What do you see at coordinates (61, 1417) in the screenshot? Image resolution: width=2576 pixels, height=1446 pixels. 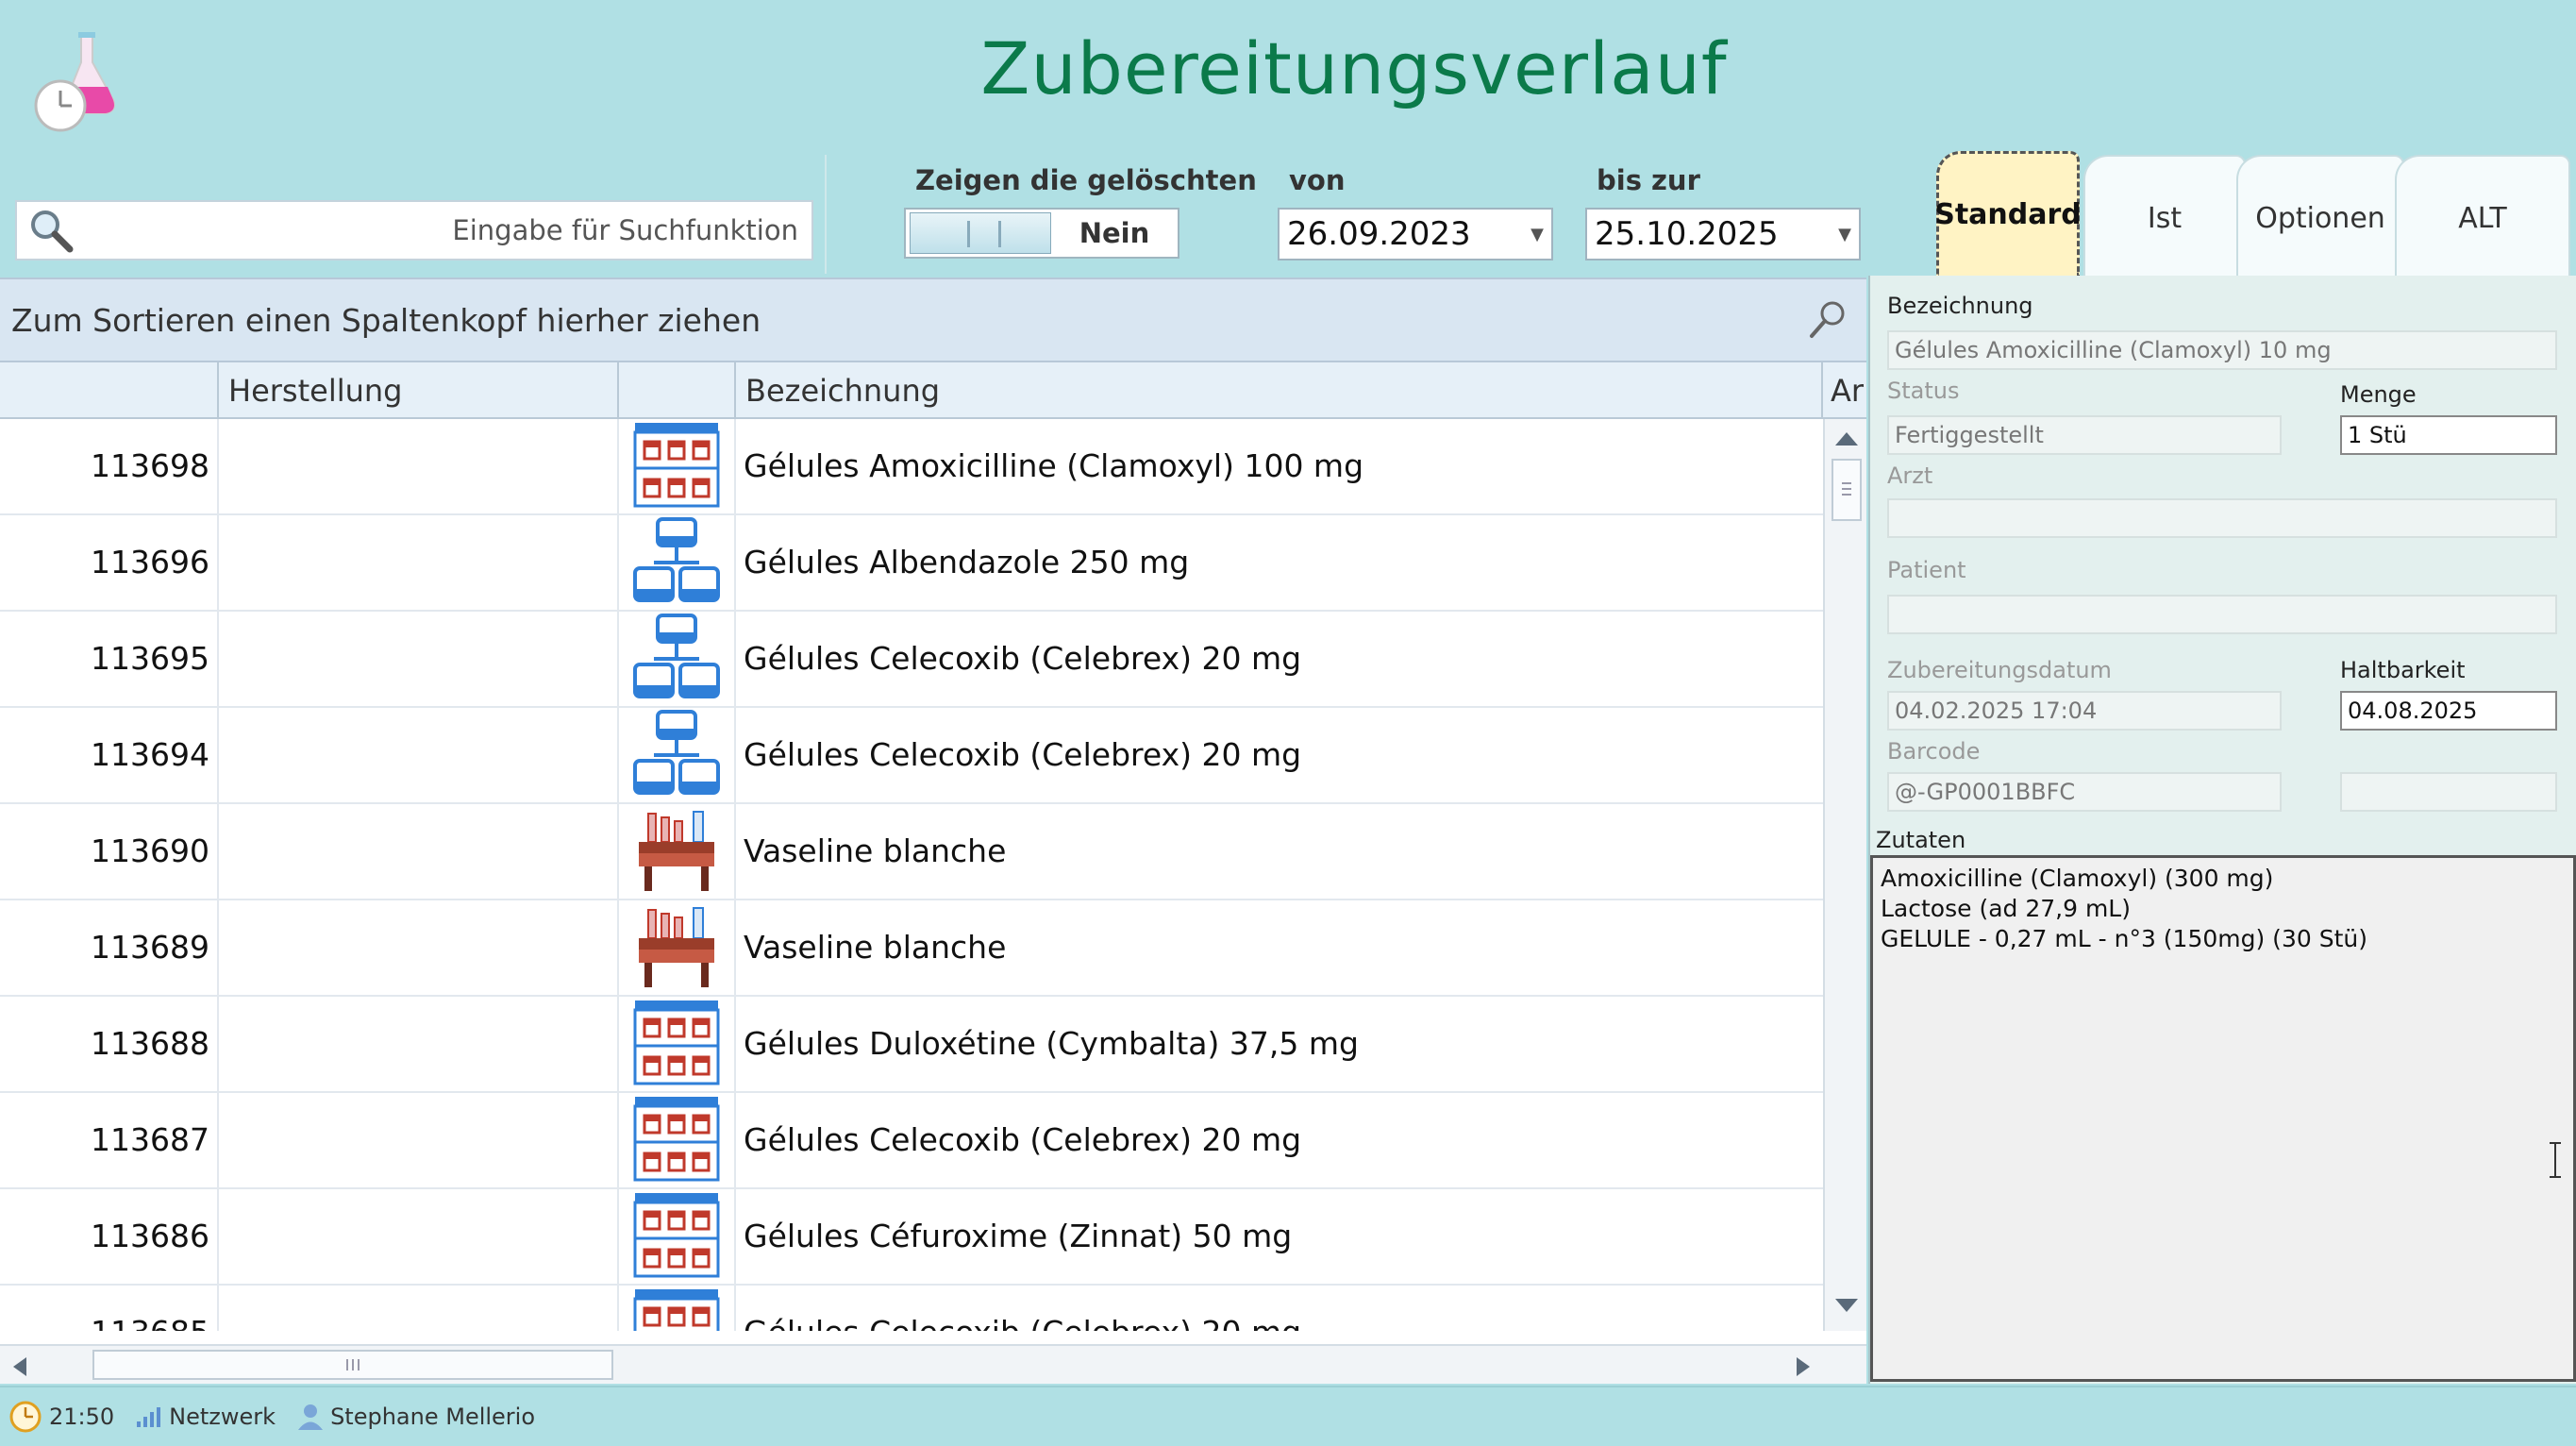 I see `status-time: 21:50` at bounding box center [61, 1417].